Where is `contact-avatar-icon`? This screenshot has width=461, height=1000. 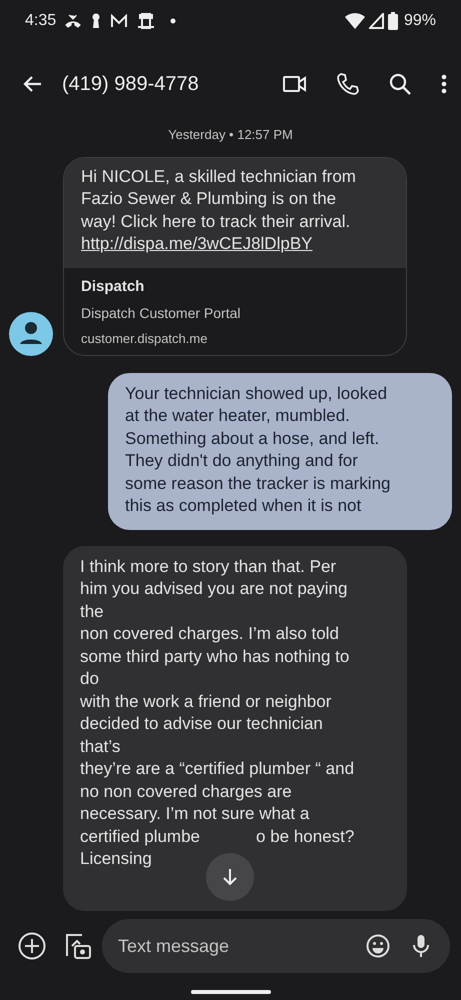
contact-avatar-icon is located at coordinates (31, 334).